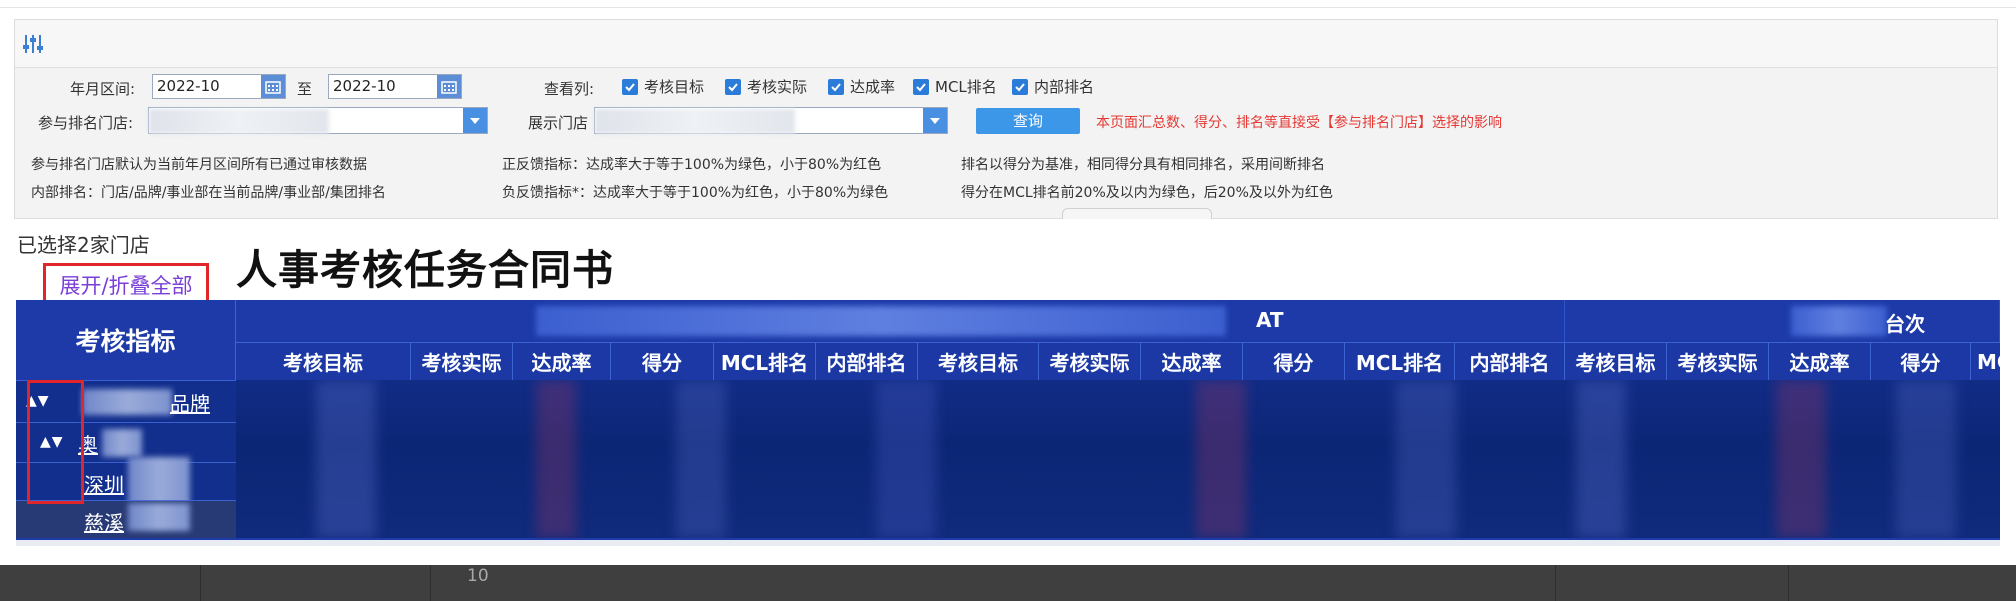  Describe the element at coordinates (86, 123) in the screenshot. I see `participating-store-label: 参与排名门店:` at that location.